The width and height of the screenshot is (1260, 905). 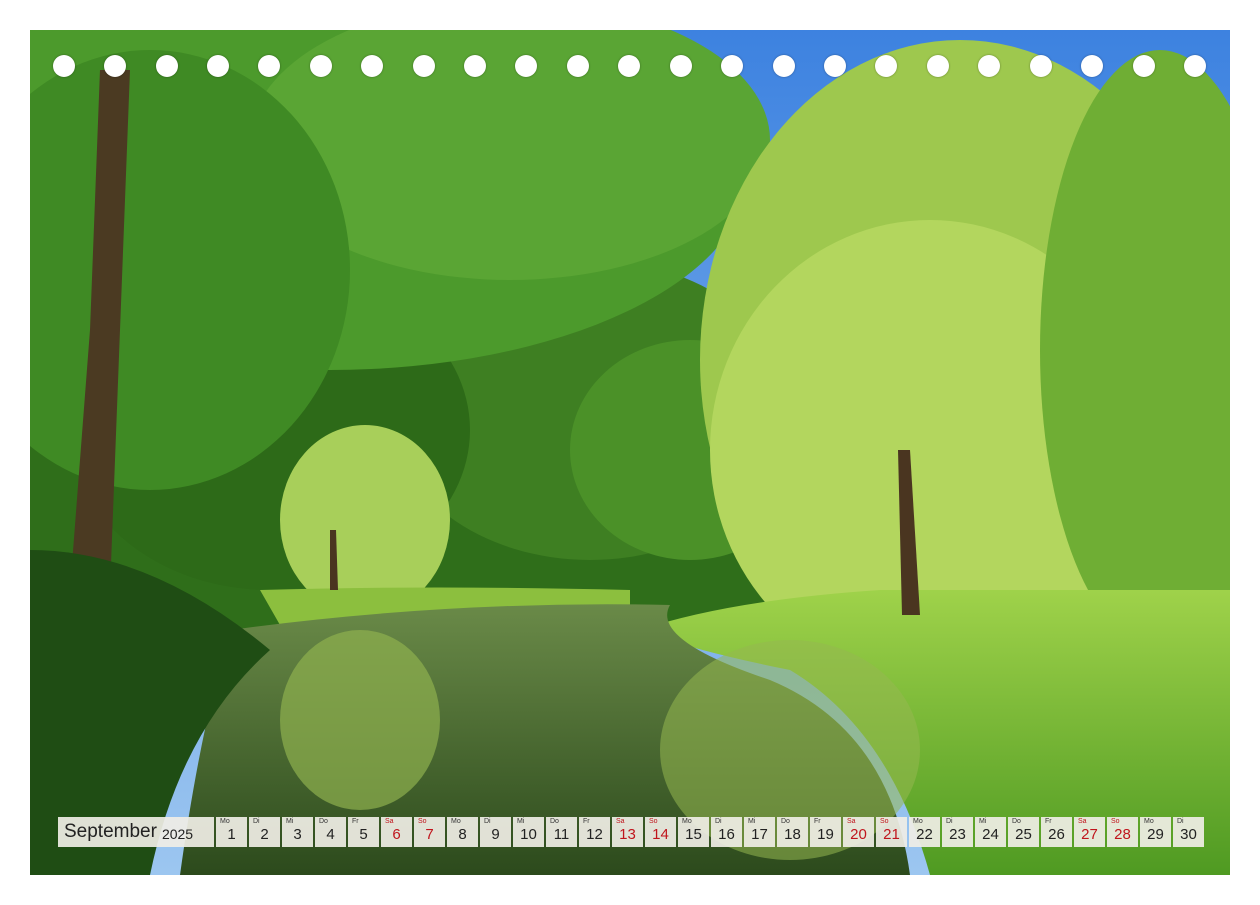 I want to click on day-cell: Mo 15, so click(x=693, y=832).